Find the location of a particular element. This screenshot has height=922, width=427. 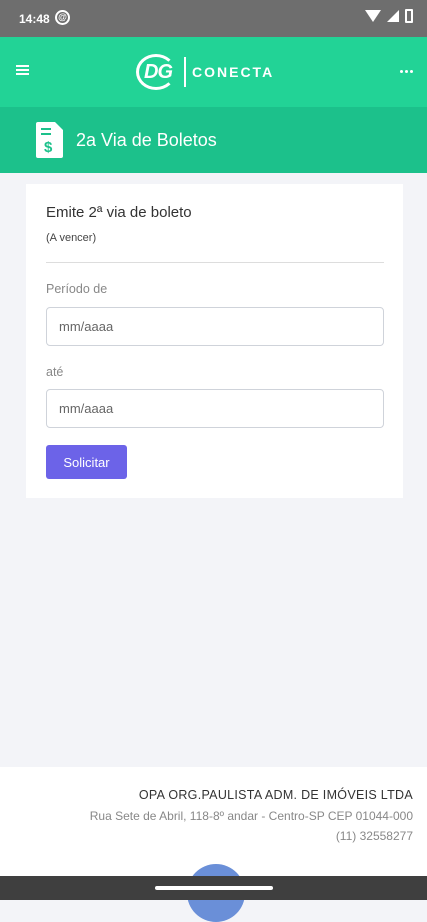

from-label: Período de is located at coordinates (77, 289).